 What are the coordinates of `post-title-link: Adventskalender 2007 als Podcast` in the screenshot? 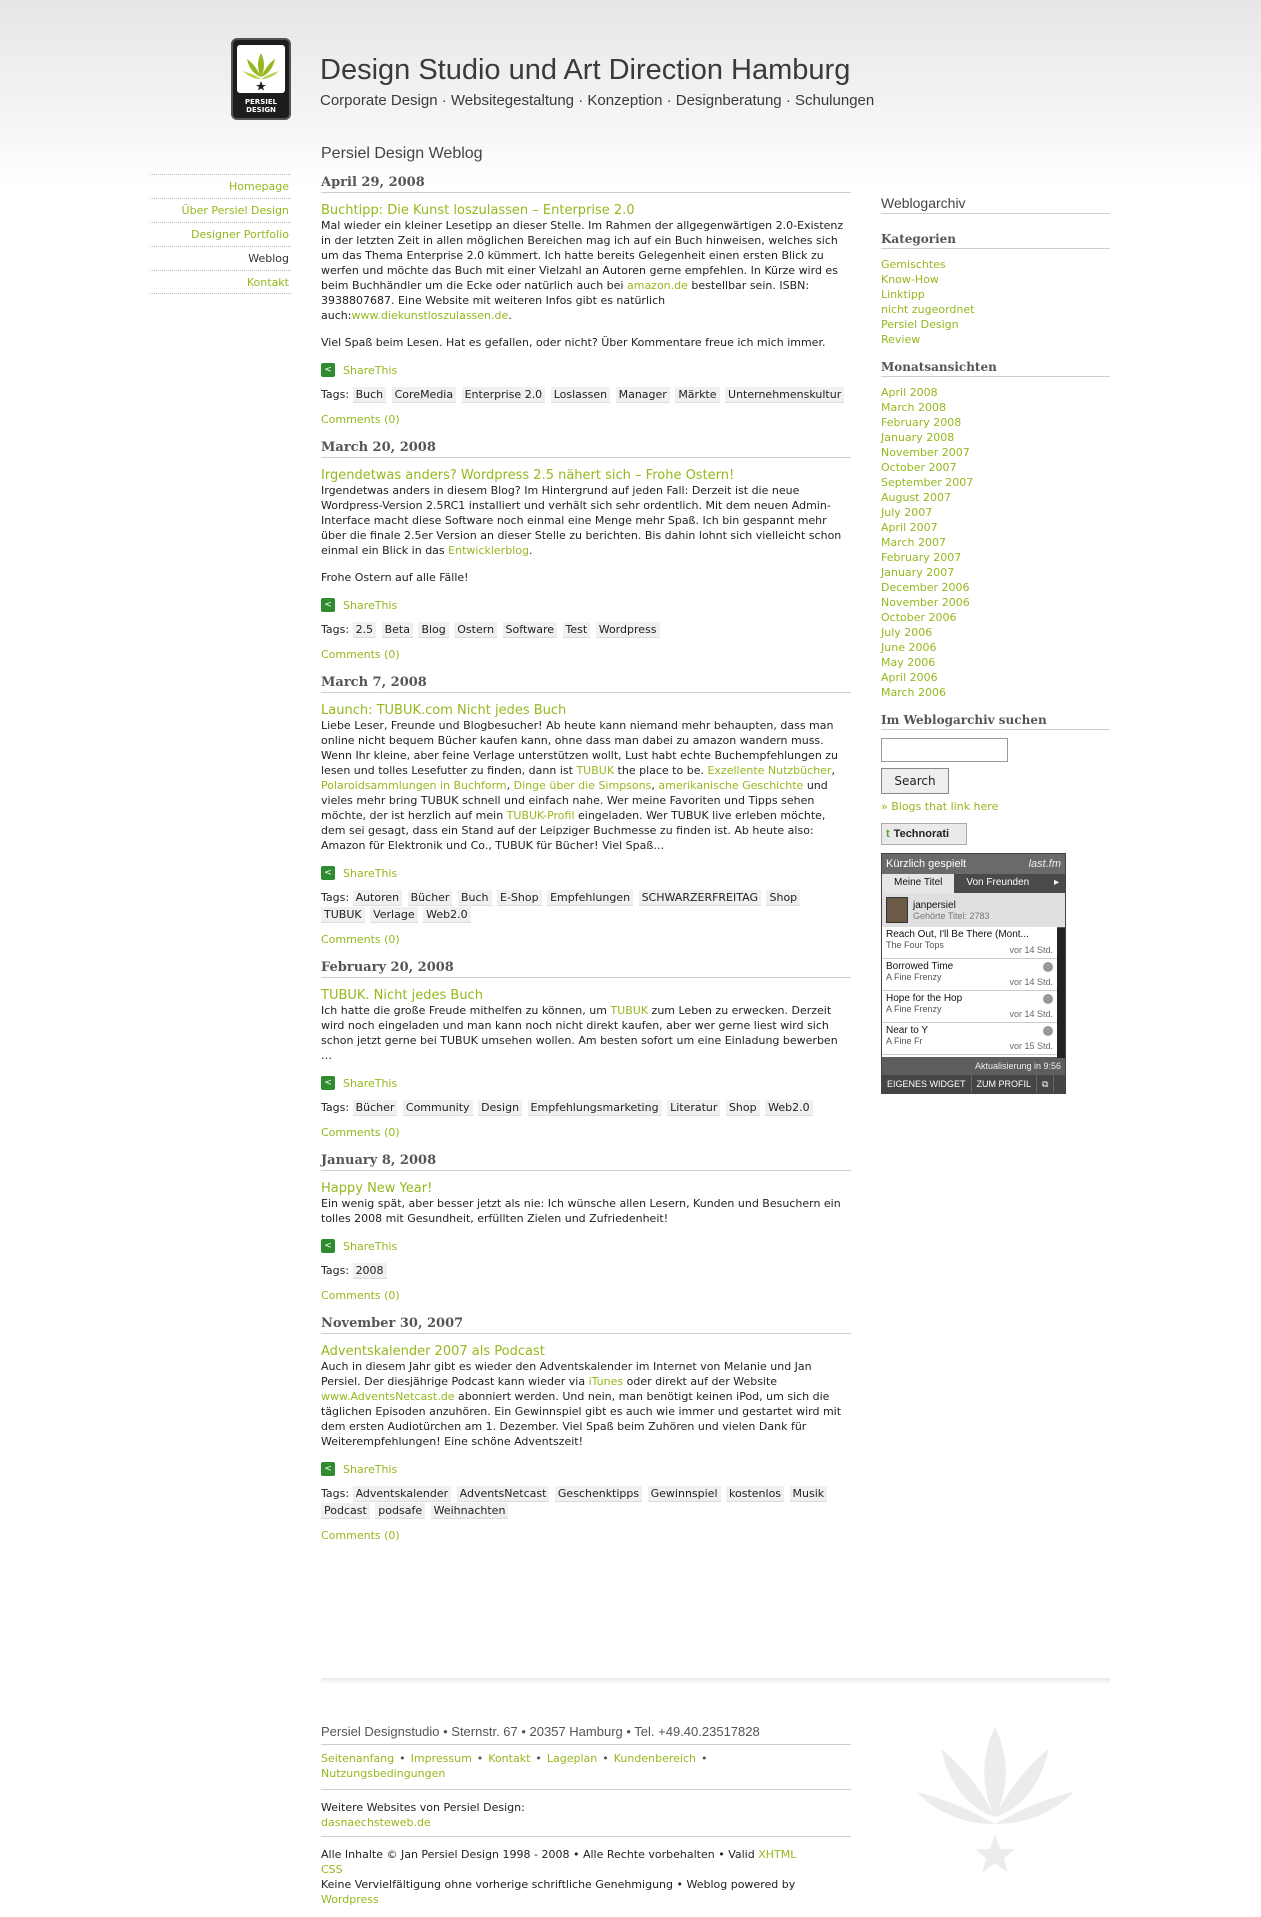 It's located at (433, 1351).